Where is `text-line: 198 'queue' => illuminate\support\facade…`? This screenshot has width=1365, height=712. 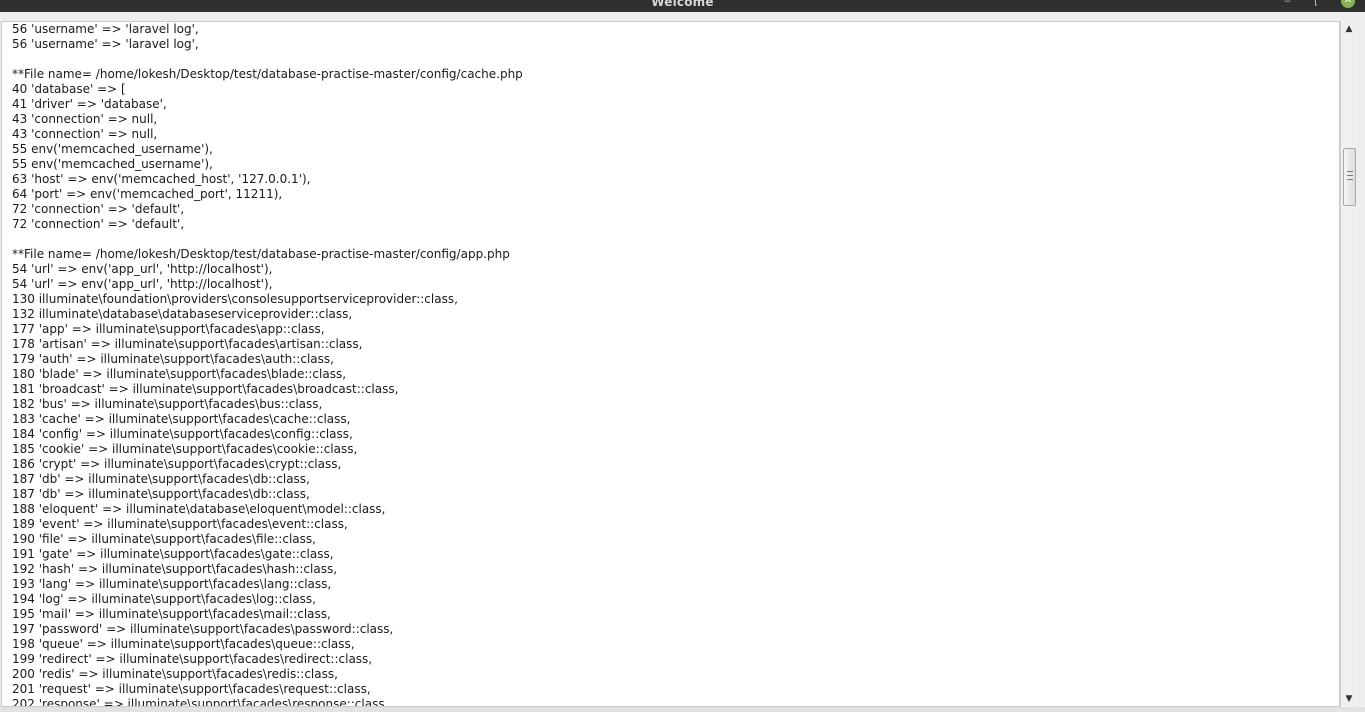 text-line: 198 'queue' => illuminate\support\facade… is located at coordinates (183, 644).